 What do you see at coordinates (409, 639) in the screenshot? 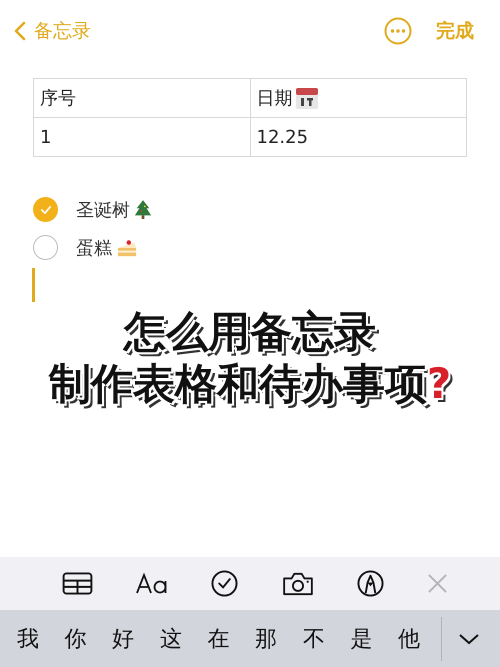
I see `candidate-key: 他` at bounding box center [409, 639].